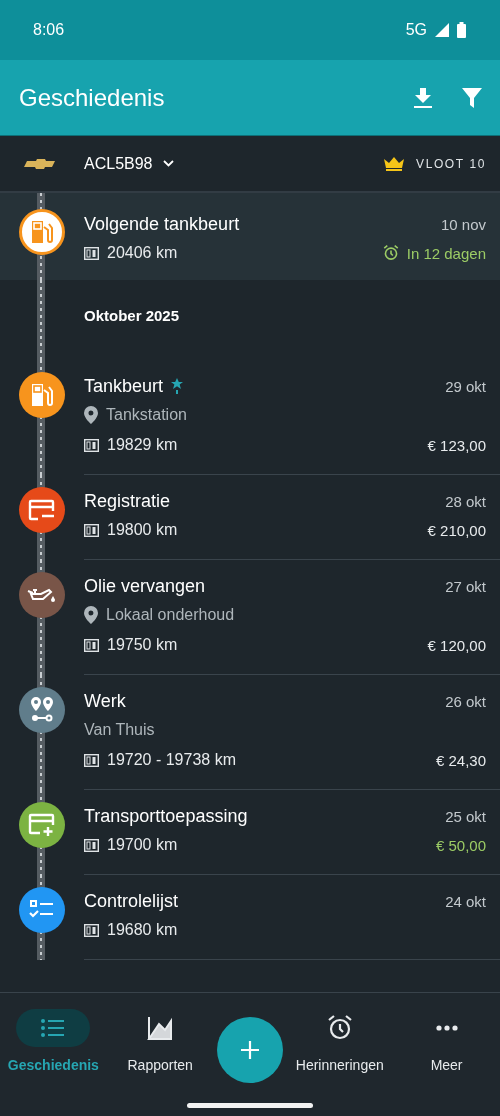  I want to click on list-icon, so click(53, 1028).